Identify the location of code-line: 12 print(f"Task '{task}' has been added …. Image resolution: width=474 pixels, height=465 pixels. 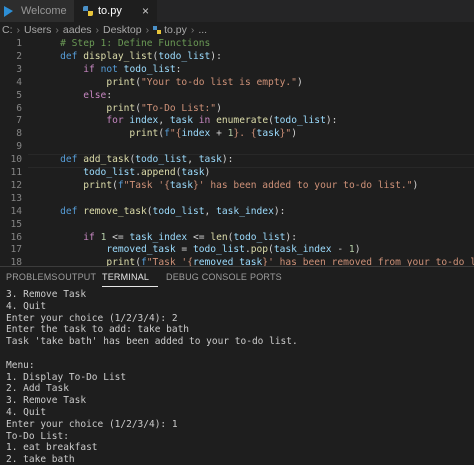
(237, 186).